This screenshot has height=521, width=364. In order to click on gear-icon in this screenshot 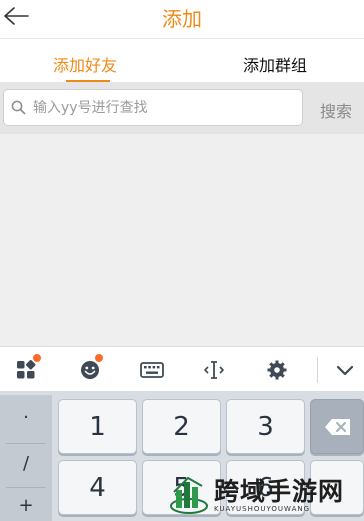, I will do `click(277, 370)`.